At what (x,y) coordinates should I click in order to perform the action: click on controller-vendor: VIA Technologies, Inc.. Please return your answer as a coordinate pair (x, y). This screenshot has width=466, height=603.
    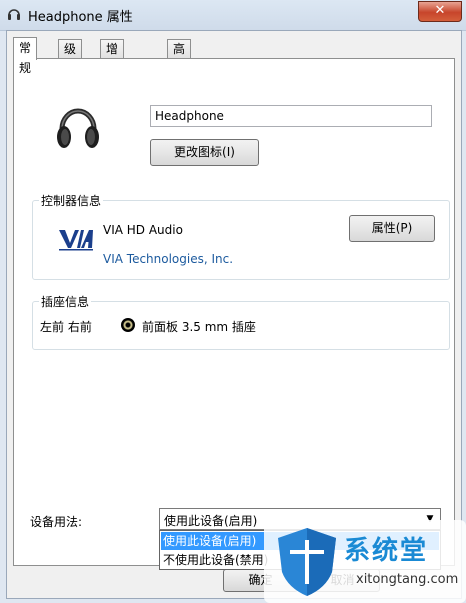
    Looking at the image, I should click on (168, 259).